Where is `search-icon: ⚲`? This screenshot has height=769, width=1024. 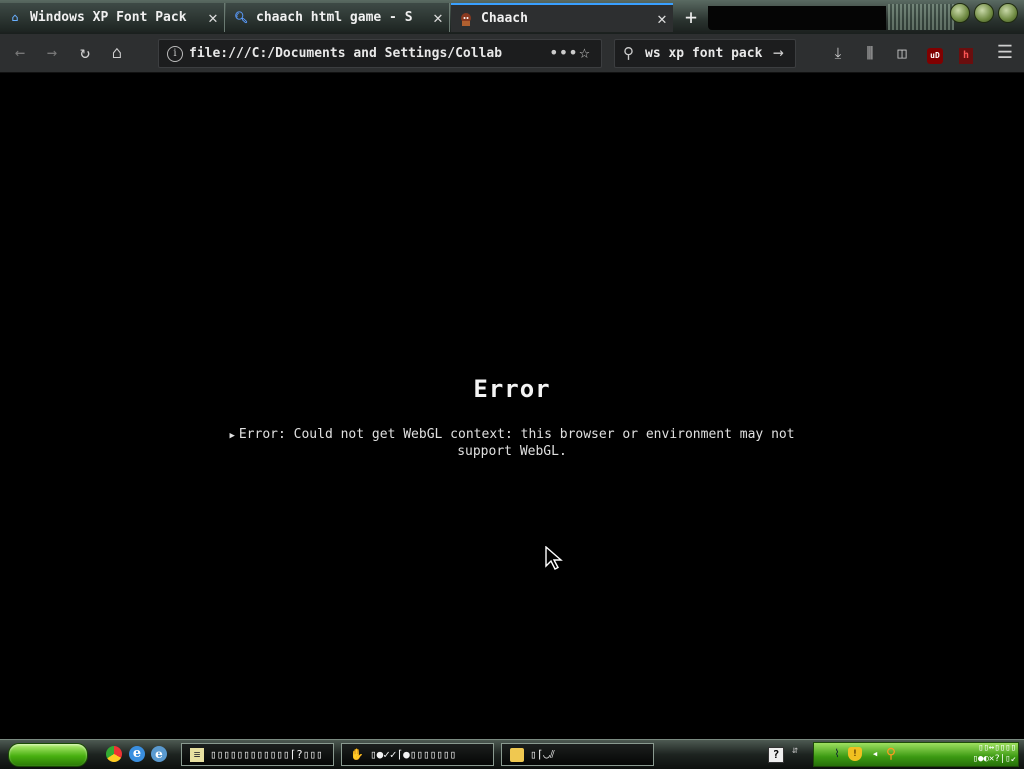 search-icon: ⚲ is located at coordinates (628, 53).